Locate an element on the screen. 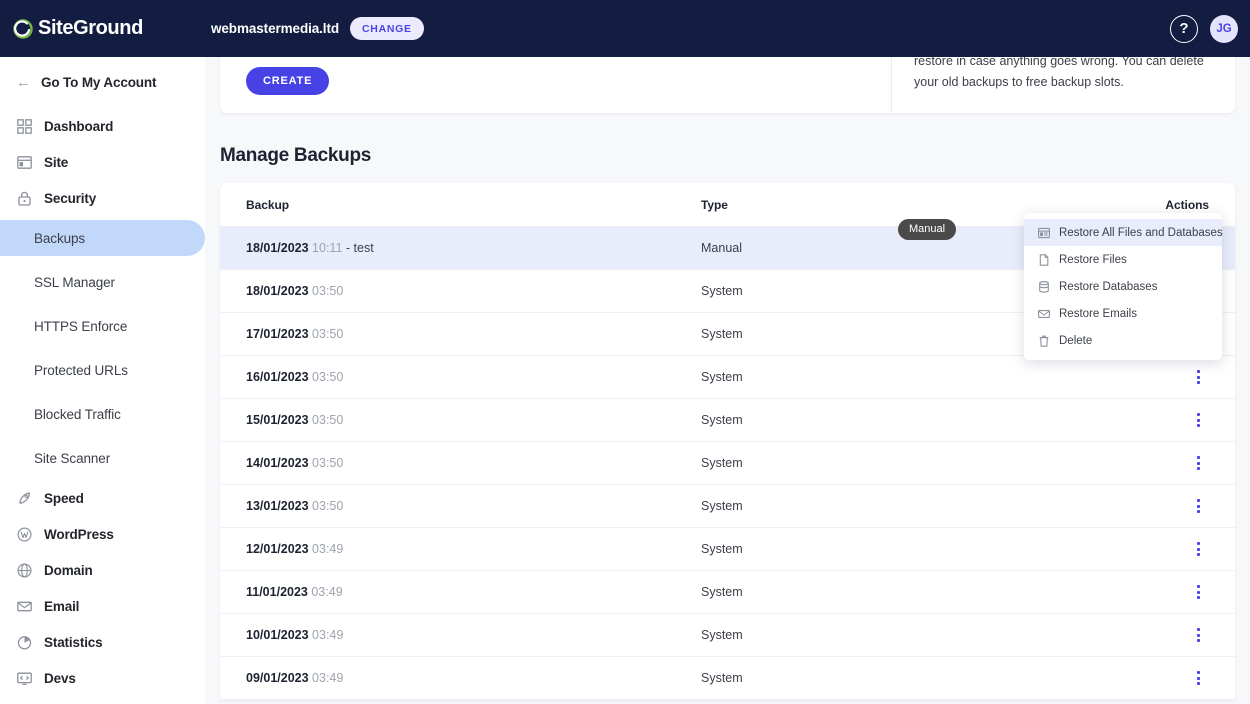 This screenshot has height=704, width=1250. create-button: CREATE is located at coordinates (288, 81).